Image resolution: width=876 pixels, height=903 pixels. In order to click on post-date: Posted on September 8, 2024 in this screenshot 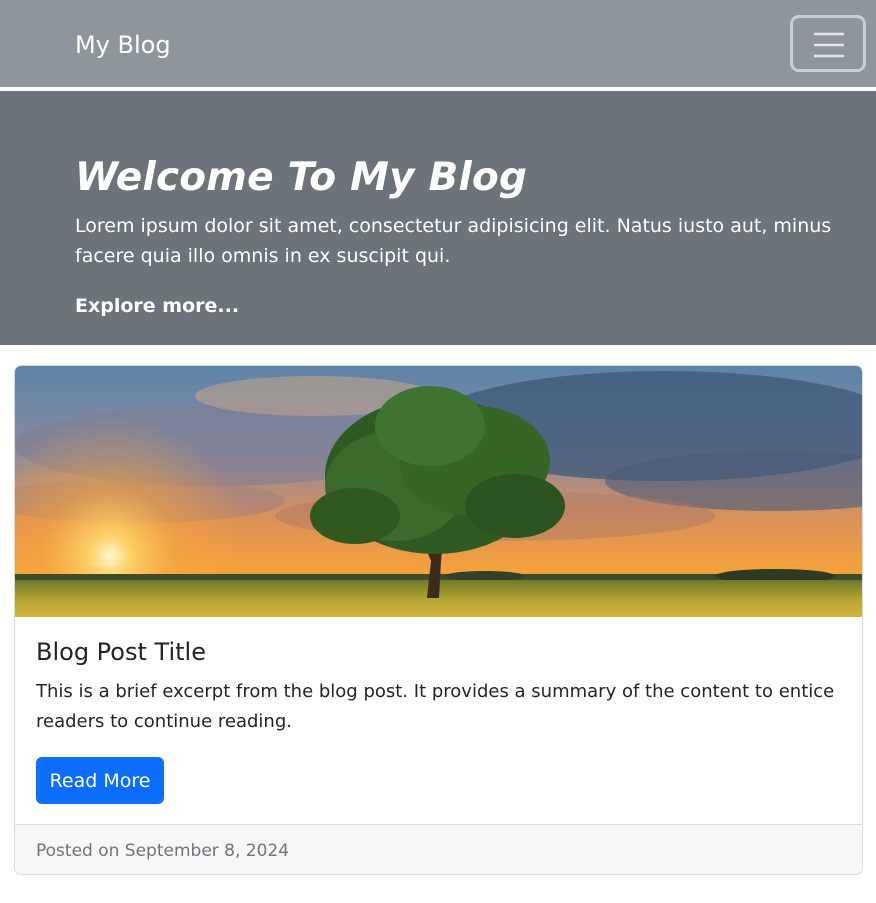, I will do `click(163, 851)`.